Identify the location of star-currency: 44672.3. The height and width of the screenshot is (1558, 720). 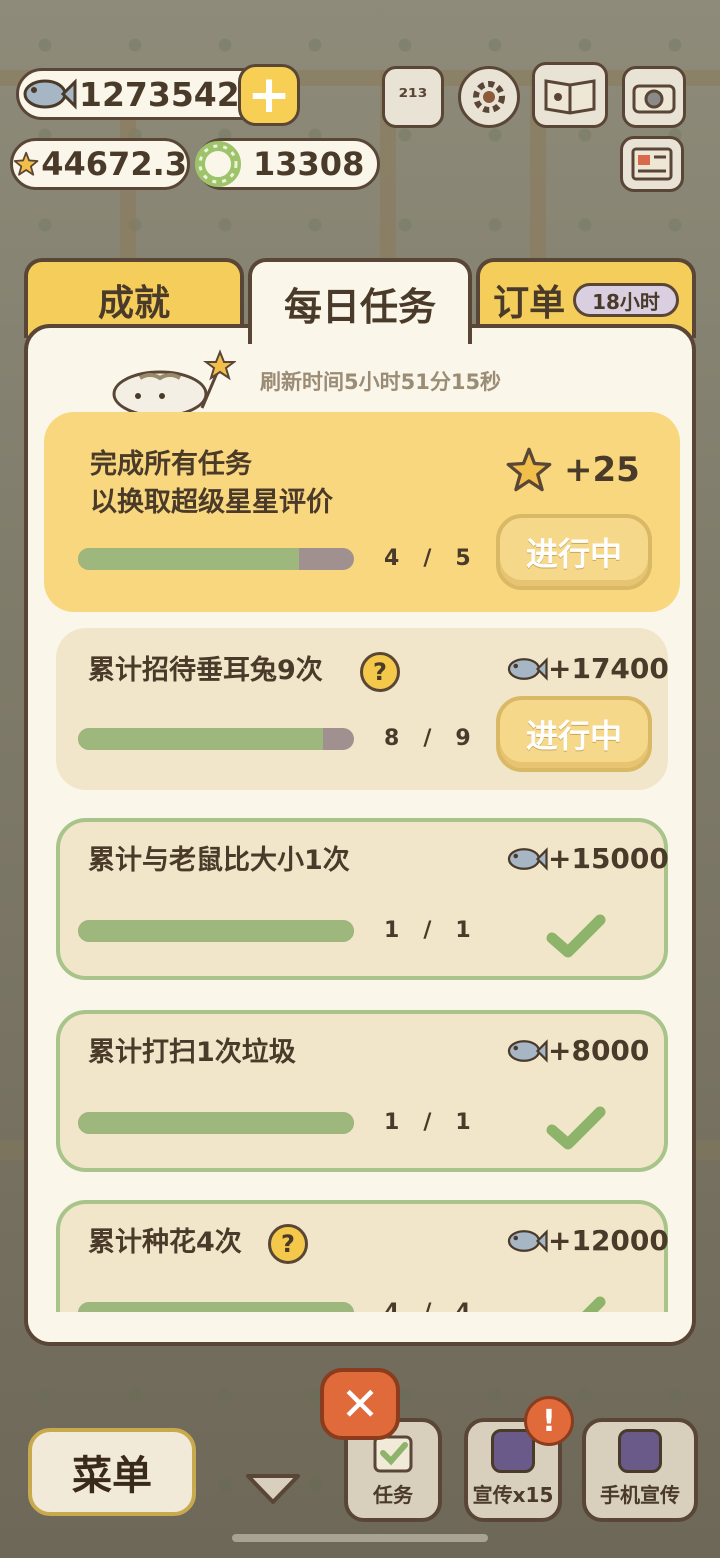
(100, 164).